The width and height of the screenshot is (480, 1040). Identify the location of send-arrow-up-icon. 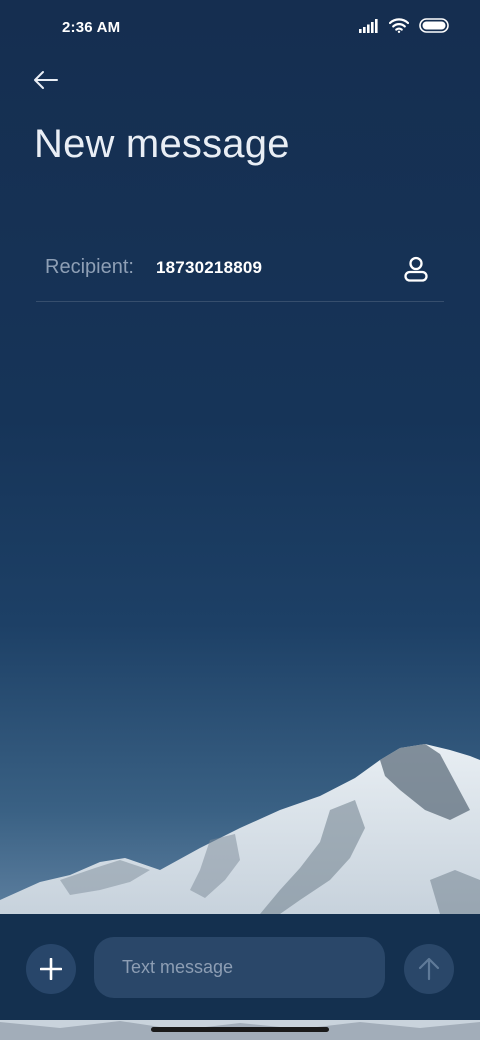
(429, 969).